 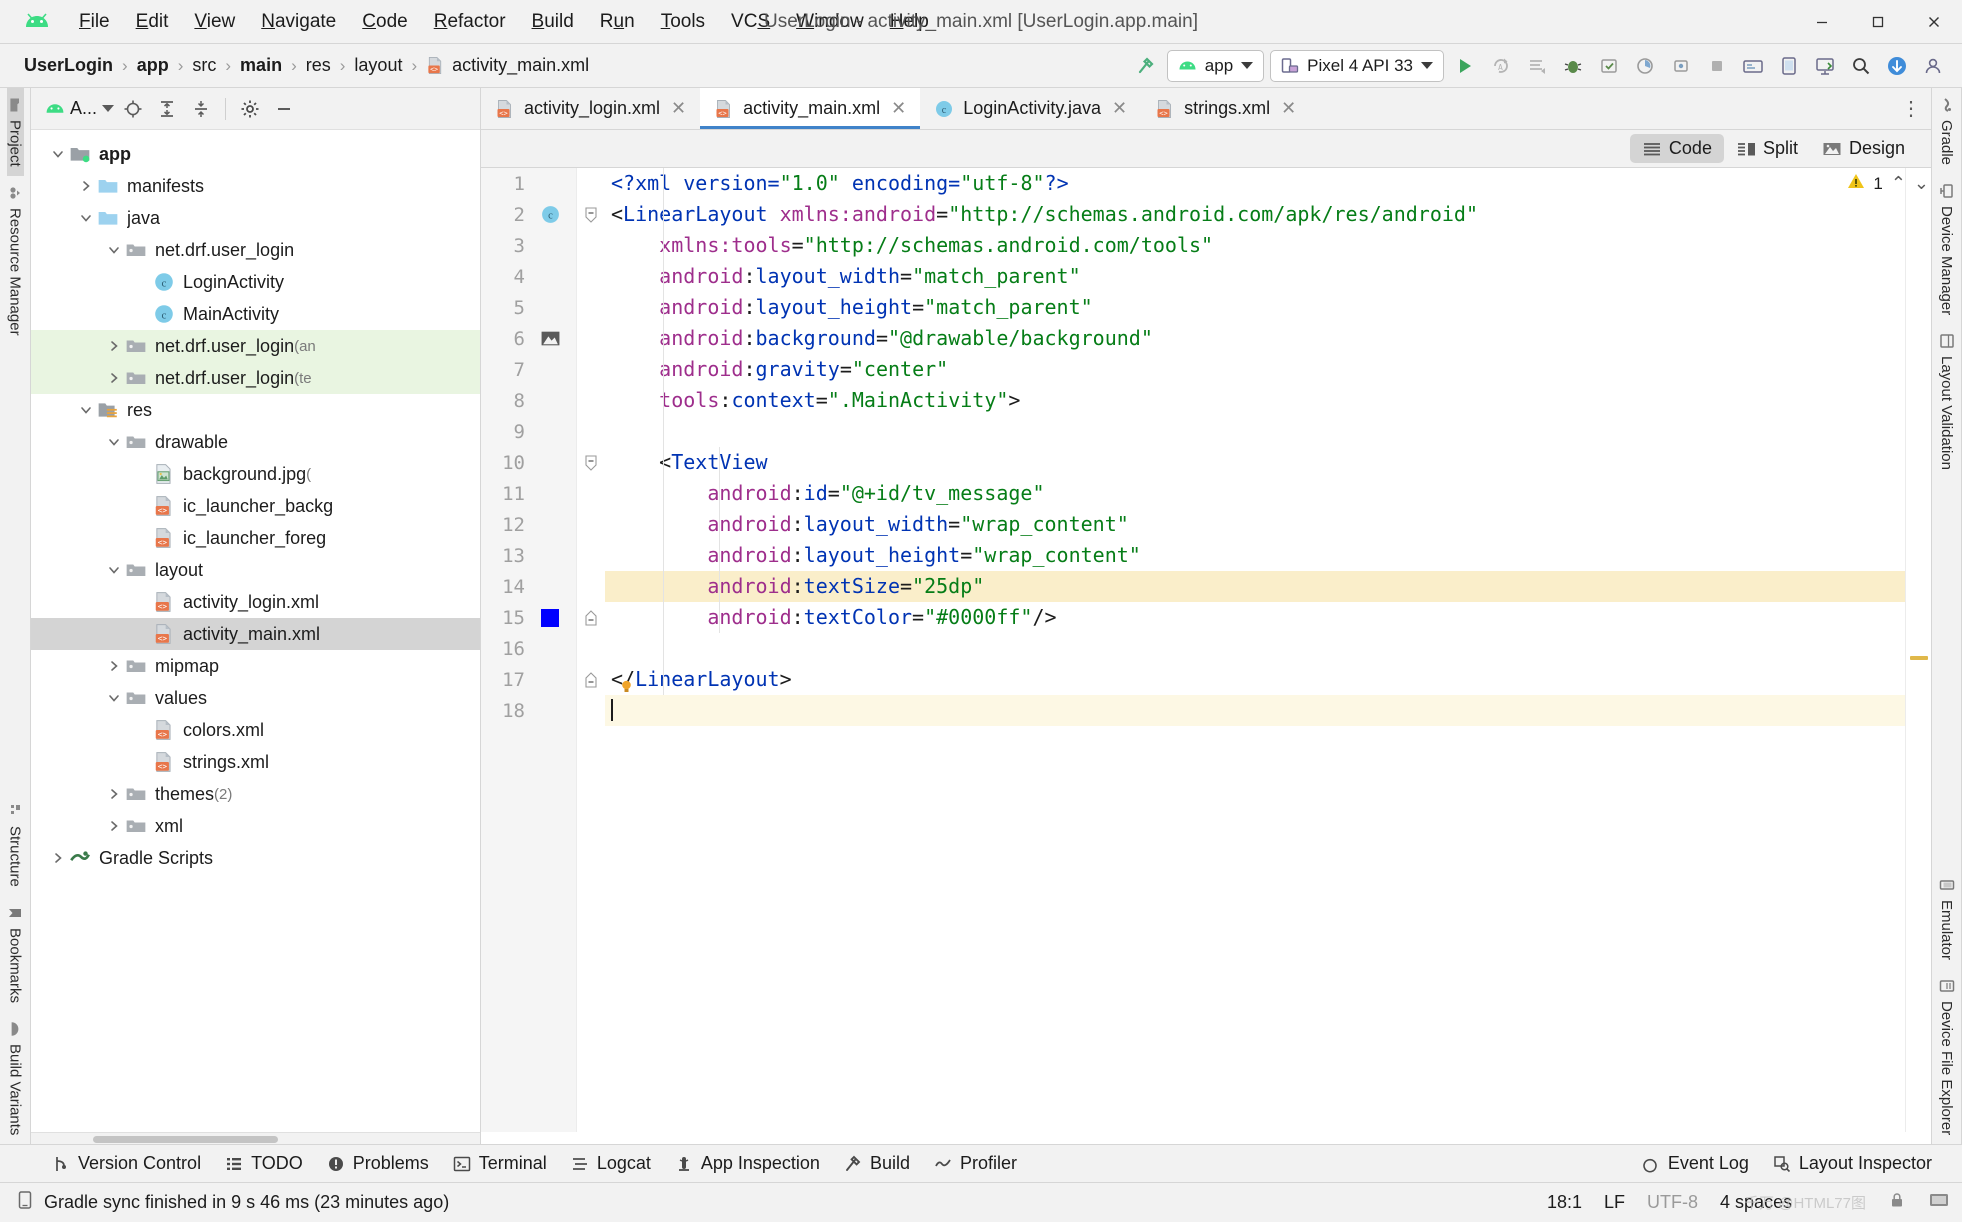 What do you see at coordinates (94, 22) in the screenshot?
I see `menu-item-file: File` at bounding box center [94, 22].